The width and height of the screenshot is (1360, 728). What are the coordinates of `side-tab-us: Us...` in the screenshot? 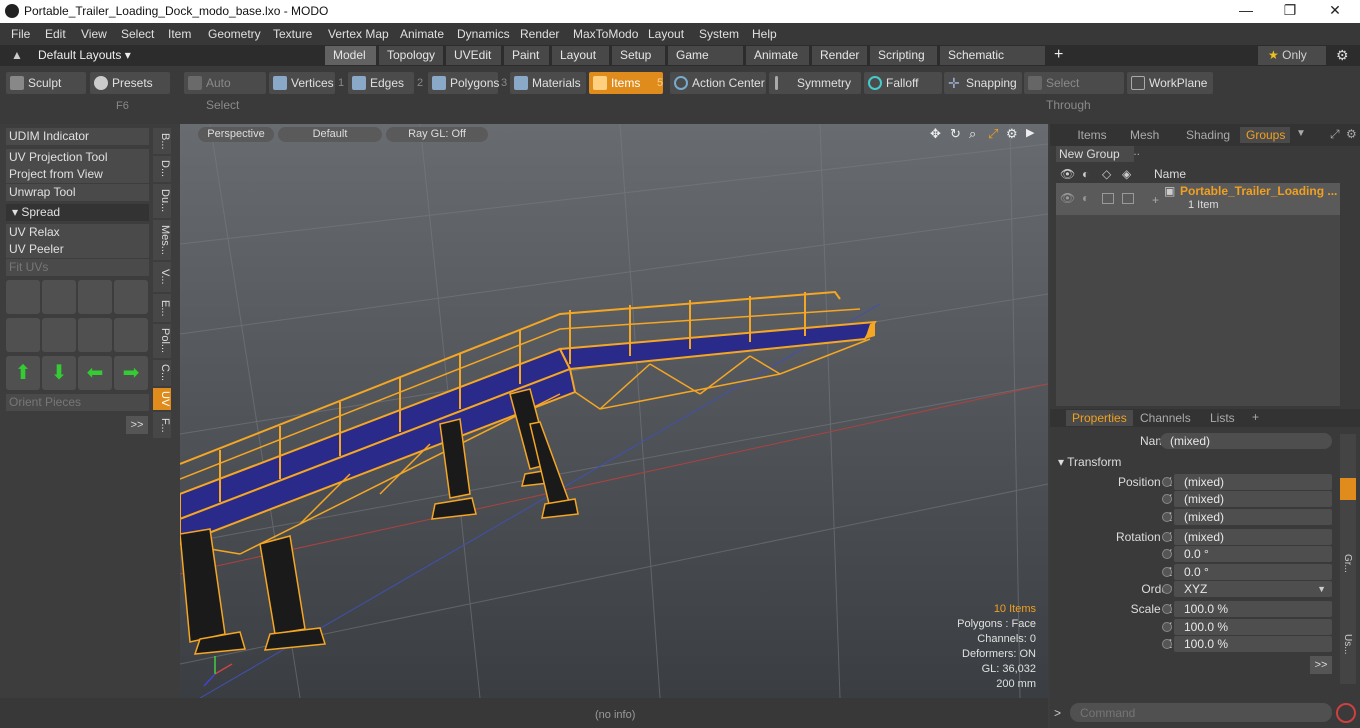 It's located at (1347, 644).